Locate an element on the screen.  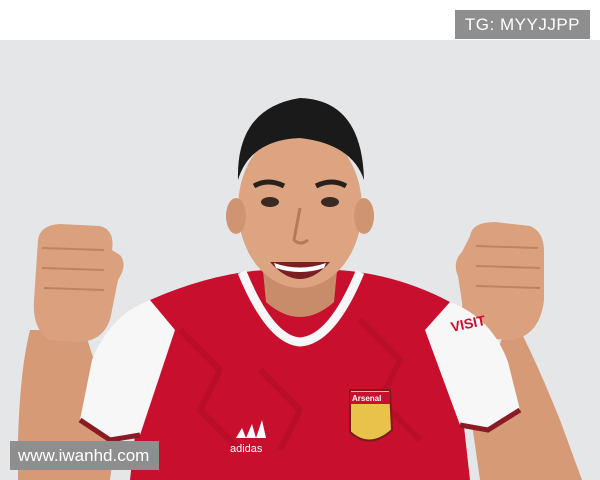
watermark-top: TG: MYYJJPP is located at coordinates (522, 24).